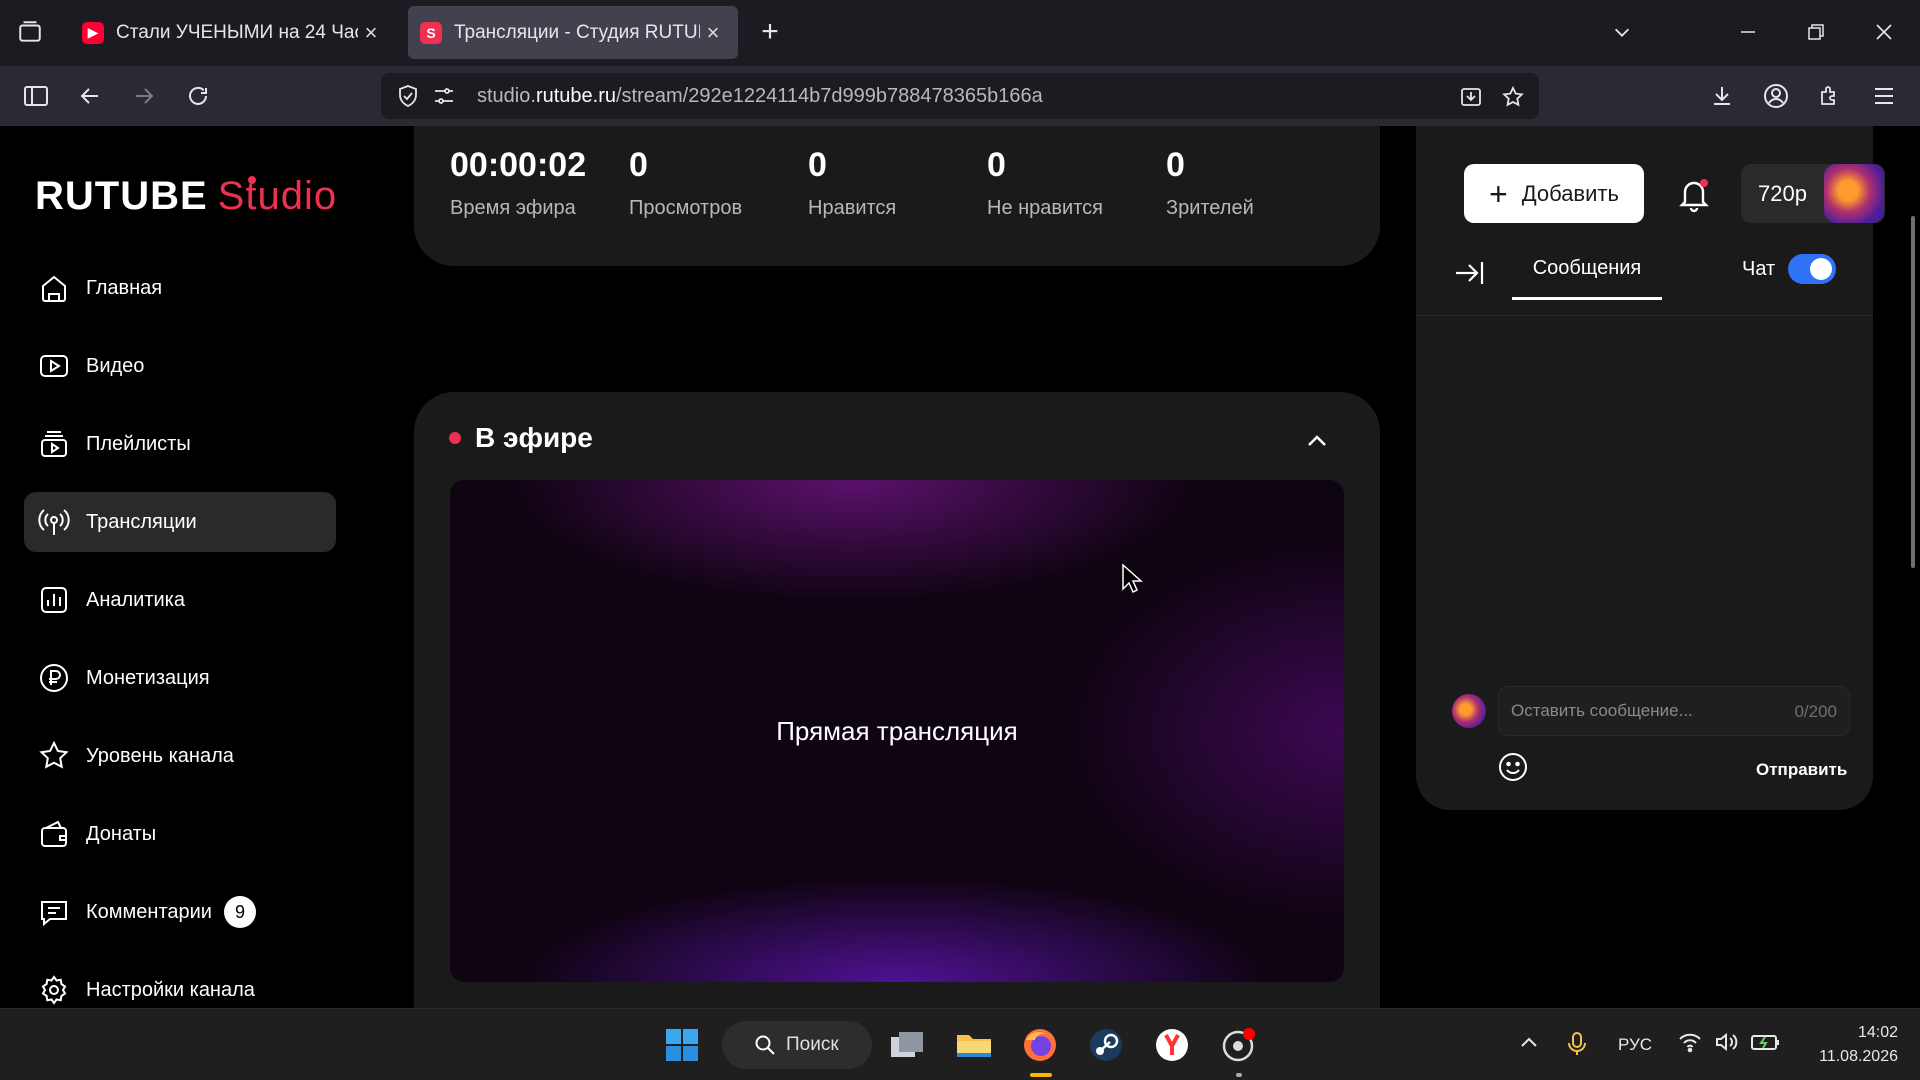 The width and height of the screenshot is (1920, 1080). I want to click on save-to-device-icon, so click(1471, 97).